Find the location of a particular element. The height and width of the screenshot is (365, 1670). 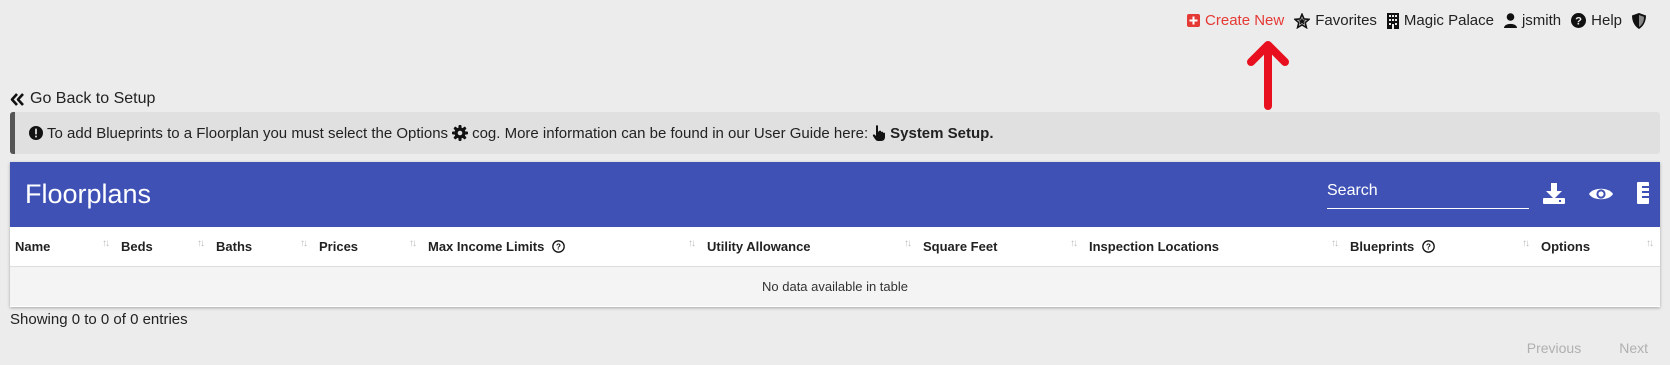

plus-square-icon is located at coordinates (1194, 20).